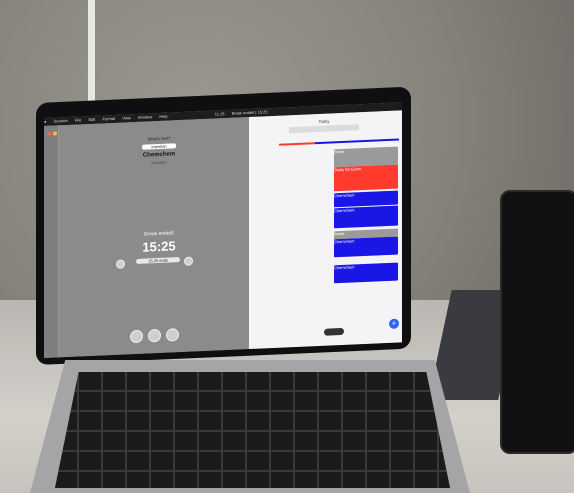 The image size is (574, 493). Describe the element at coordinates (158, 260) in the screenshot. I see `end-time-pill: 15:25 ends` at that location.